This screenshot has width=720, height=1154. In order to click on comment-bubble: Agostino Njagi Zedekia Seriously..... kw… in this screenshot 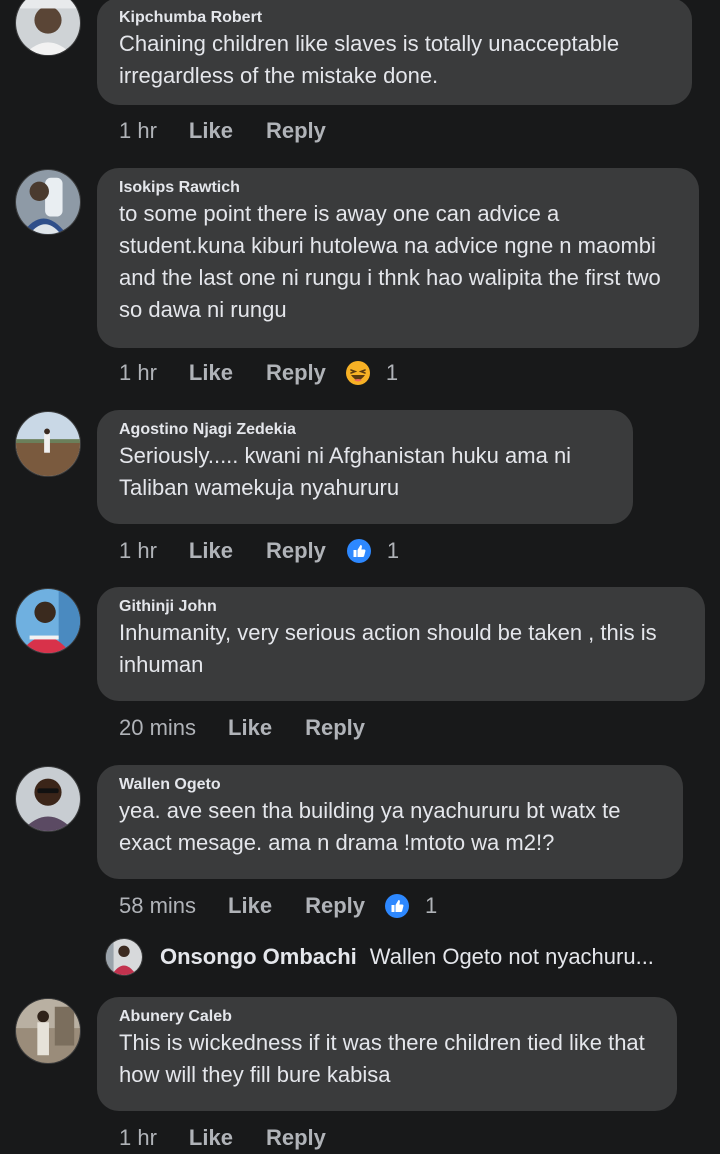, I will do `click(365, 467)`.